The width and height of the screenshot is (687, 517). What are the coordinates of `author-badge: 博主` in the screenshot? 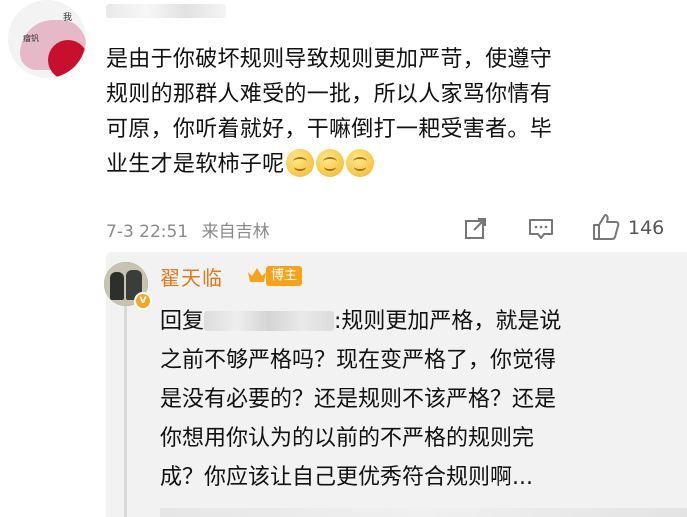 It's located at (284, 276).